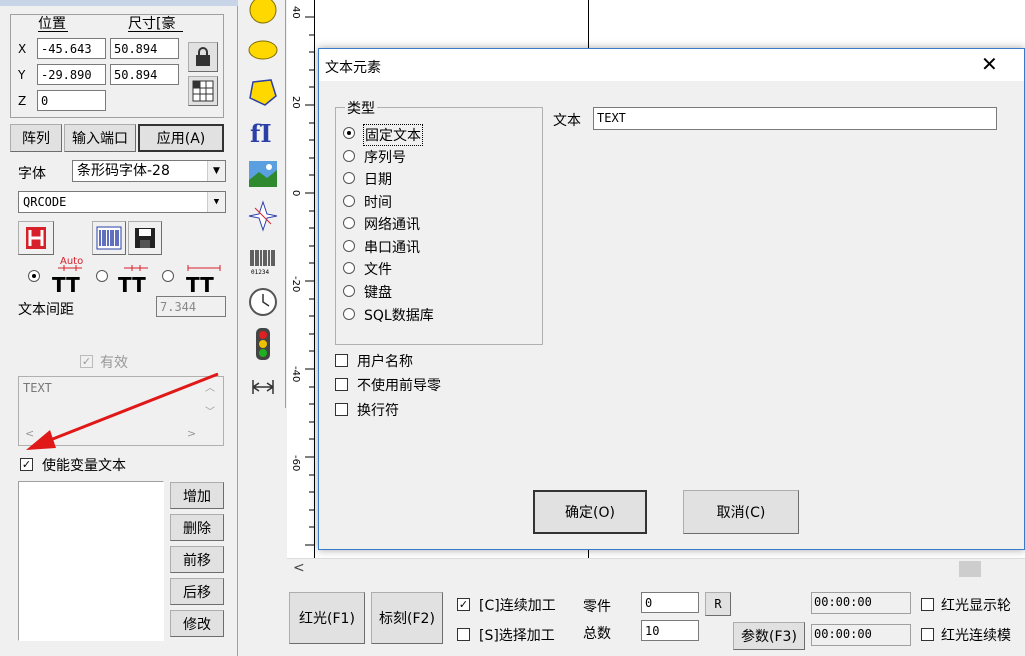 This screenshot has width=1025, height=656. I want to click on ok-button: 确定(O), so click(590, 512).